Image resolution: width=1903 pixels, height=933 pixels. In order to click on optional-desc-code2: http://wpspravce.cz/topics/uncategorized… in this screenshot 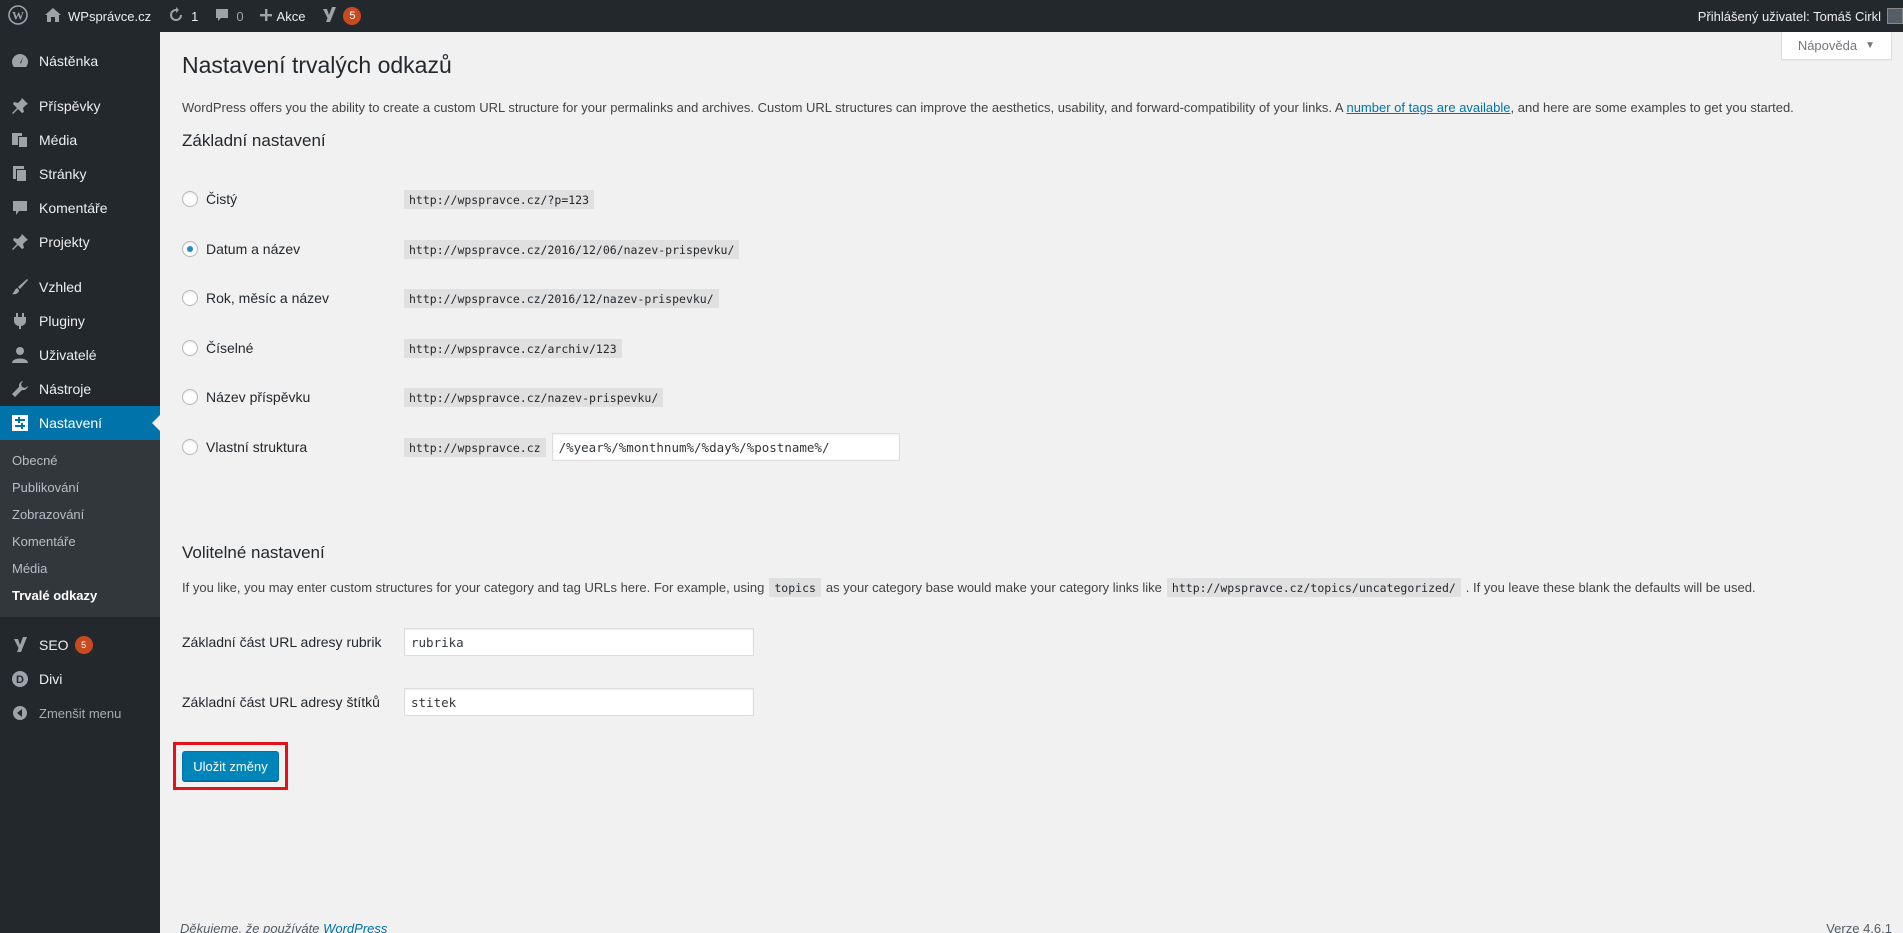, I will do `click(1313, 587)`.